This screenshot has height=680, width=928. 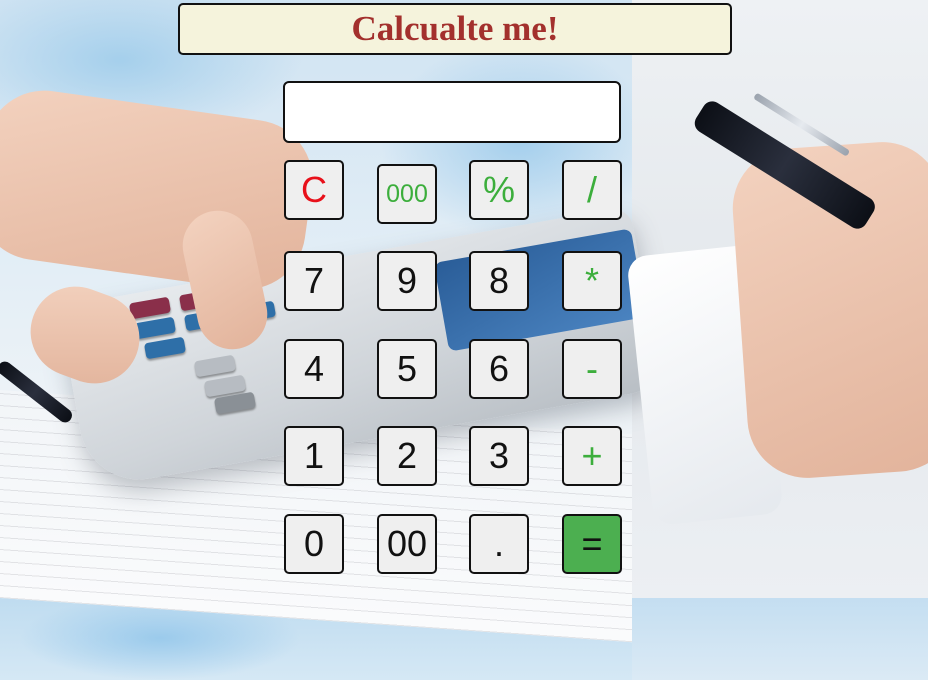 What do you see at coordinates (407, 456) in the screenshot?
I see `digit-2-button: 2` at bounding box center [407, 456].